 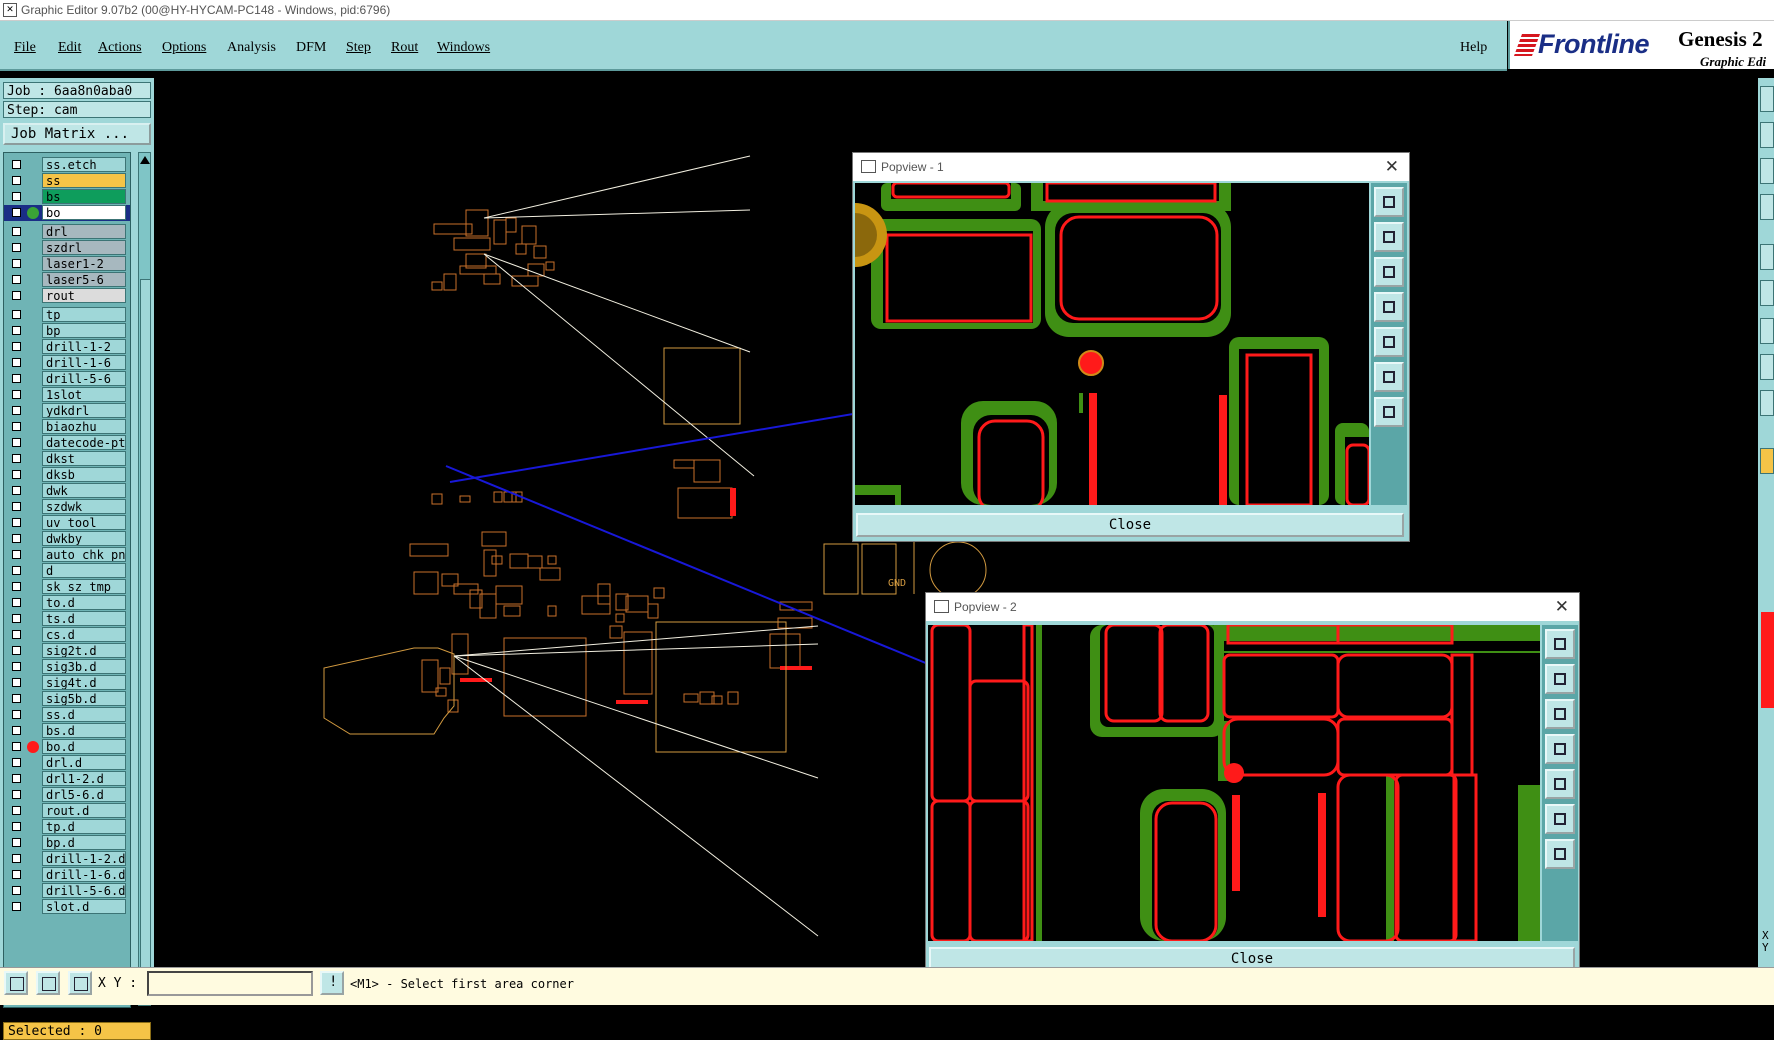 What do you see at coordinates (145, 630) in the screenshot?
I see `scroll-thumb` at bounding box center [145, 630].